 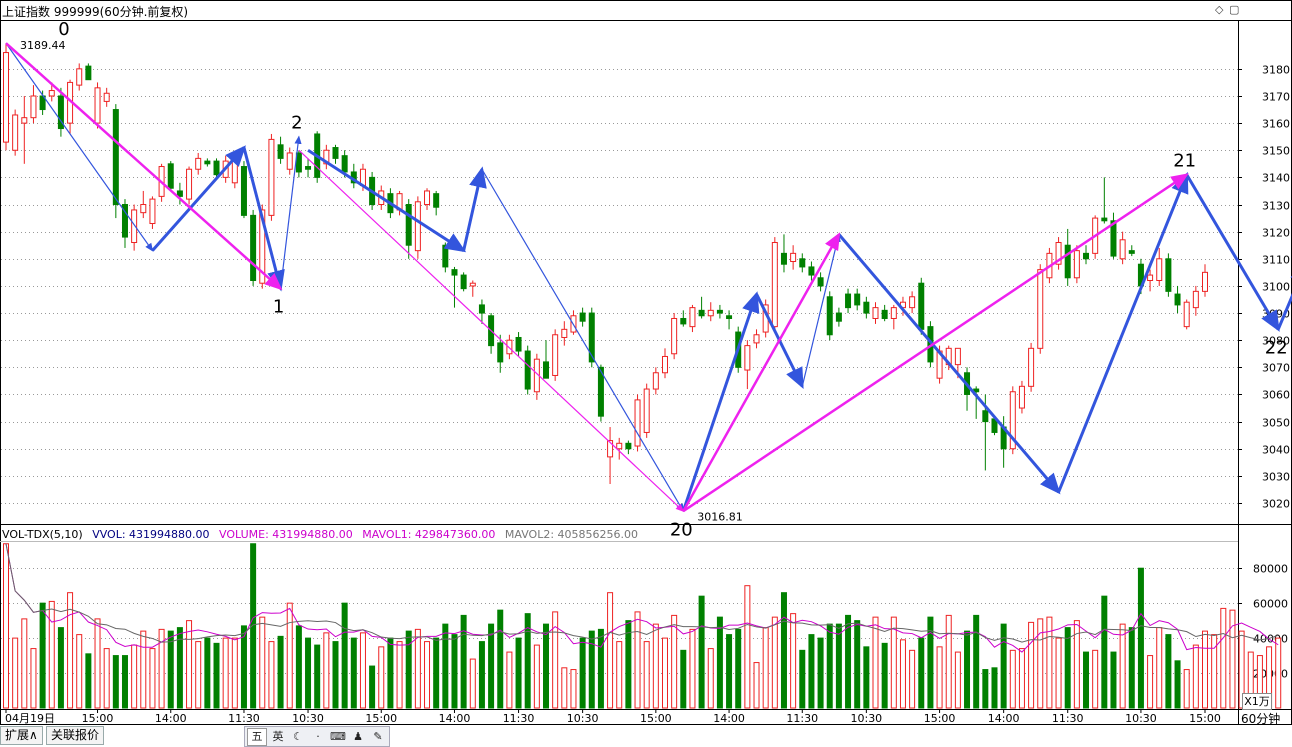 What do you see at coordinates (378, 737) in the screenshot?
I see `settings-icon: ✎` at bounding box center [378, 737].